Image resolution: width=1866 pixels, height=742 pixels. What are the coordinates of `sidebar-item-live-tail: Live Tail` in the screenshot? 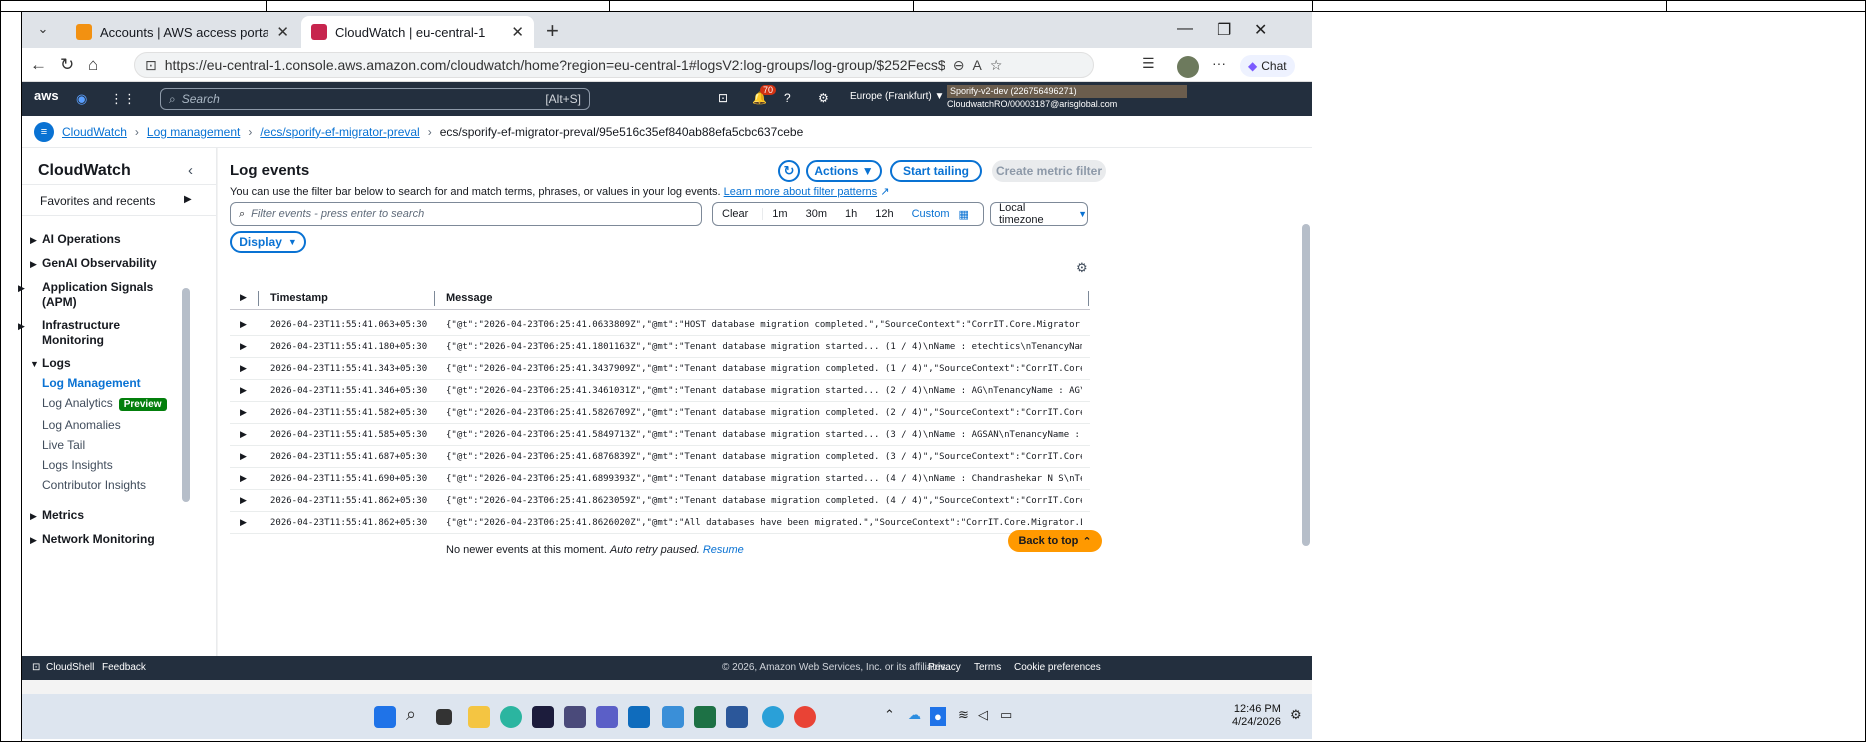 It's located at (63, 445).